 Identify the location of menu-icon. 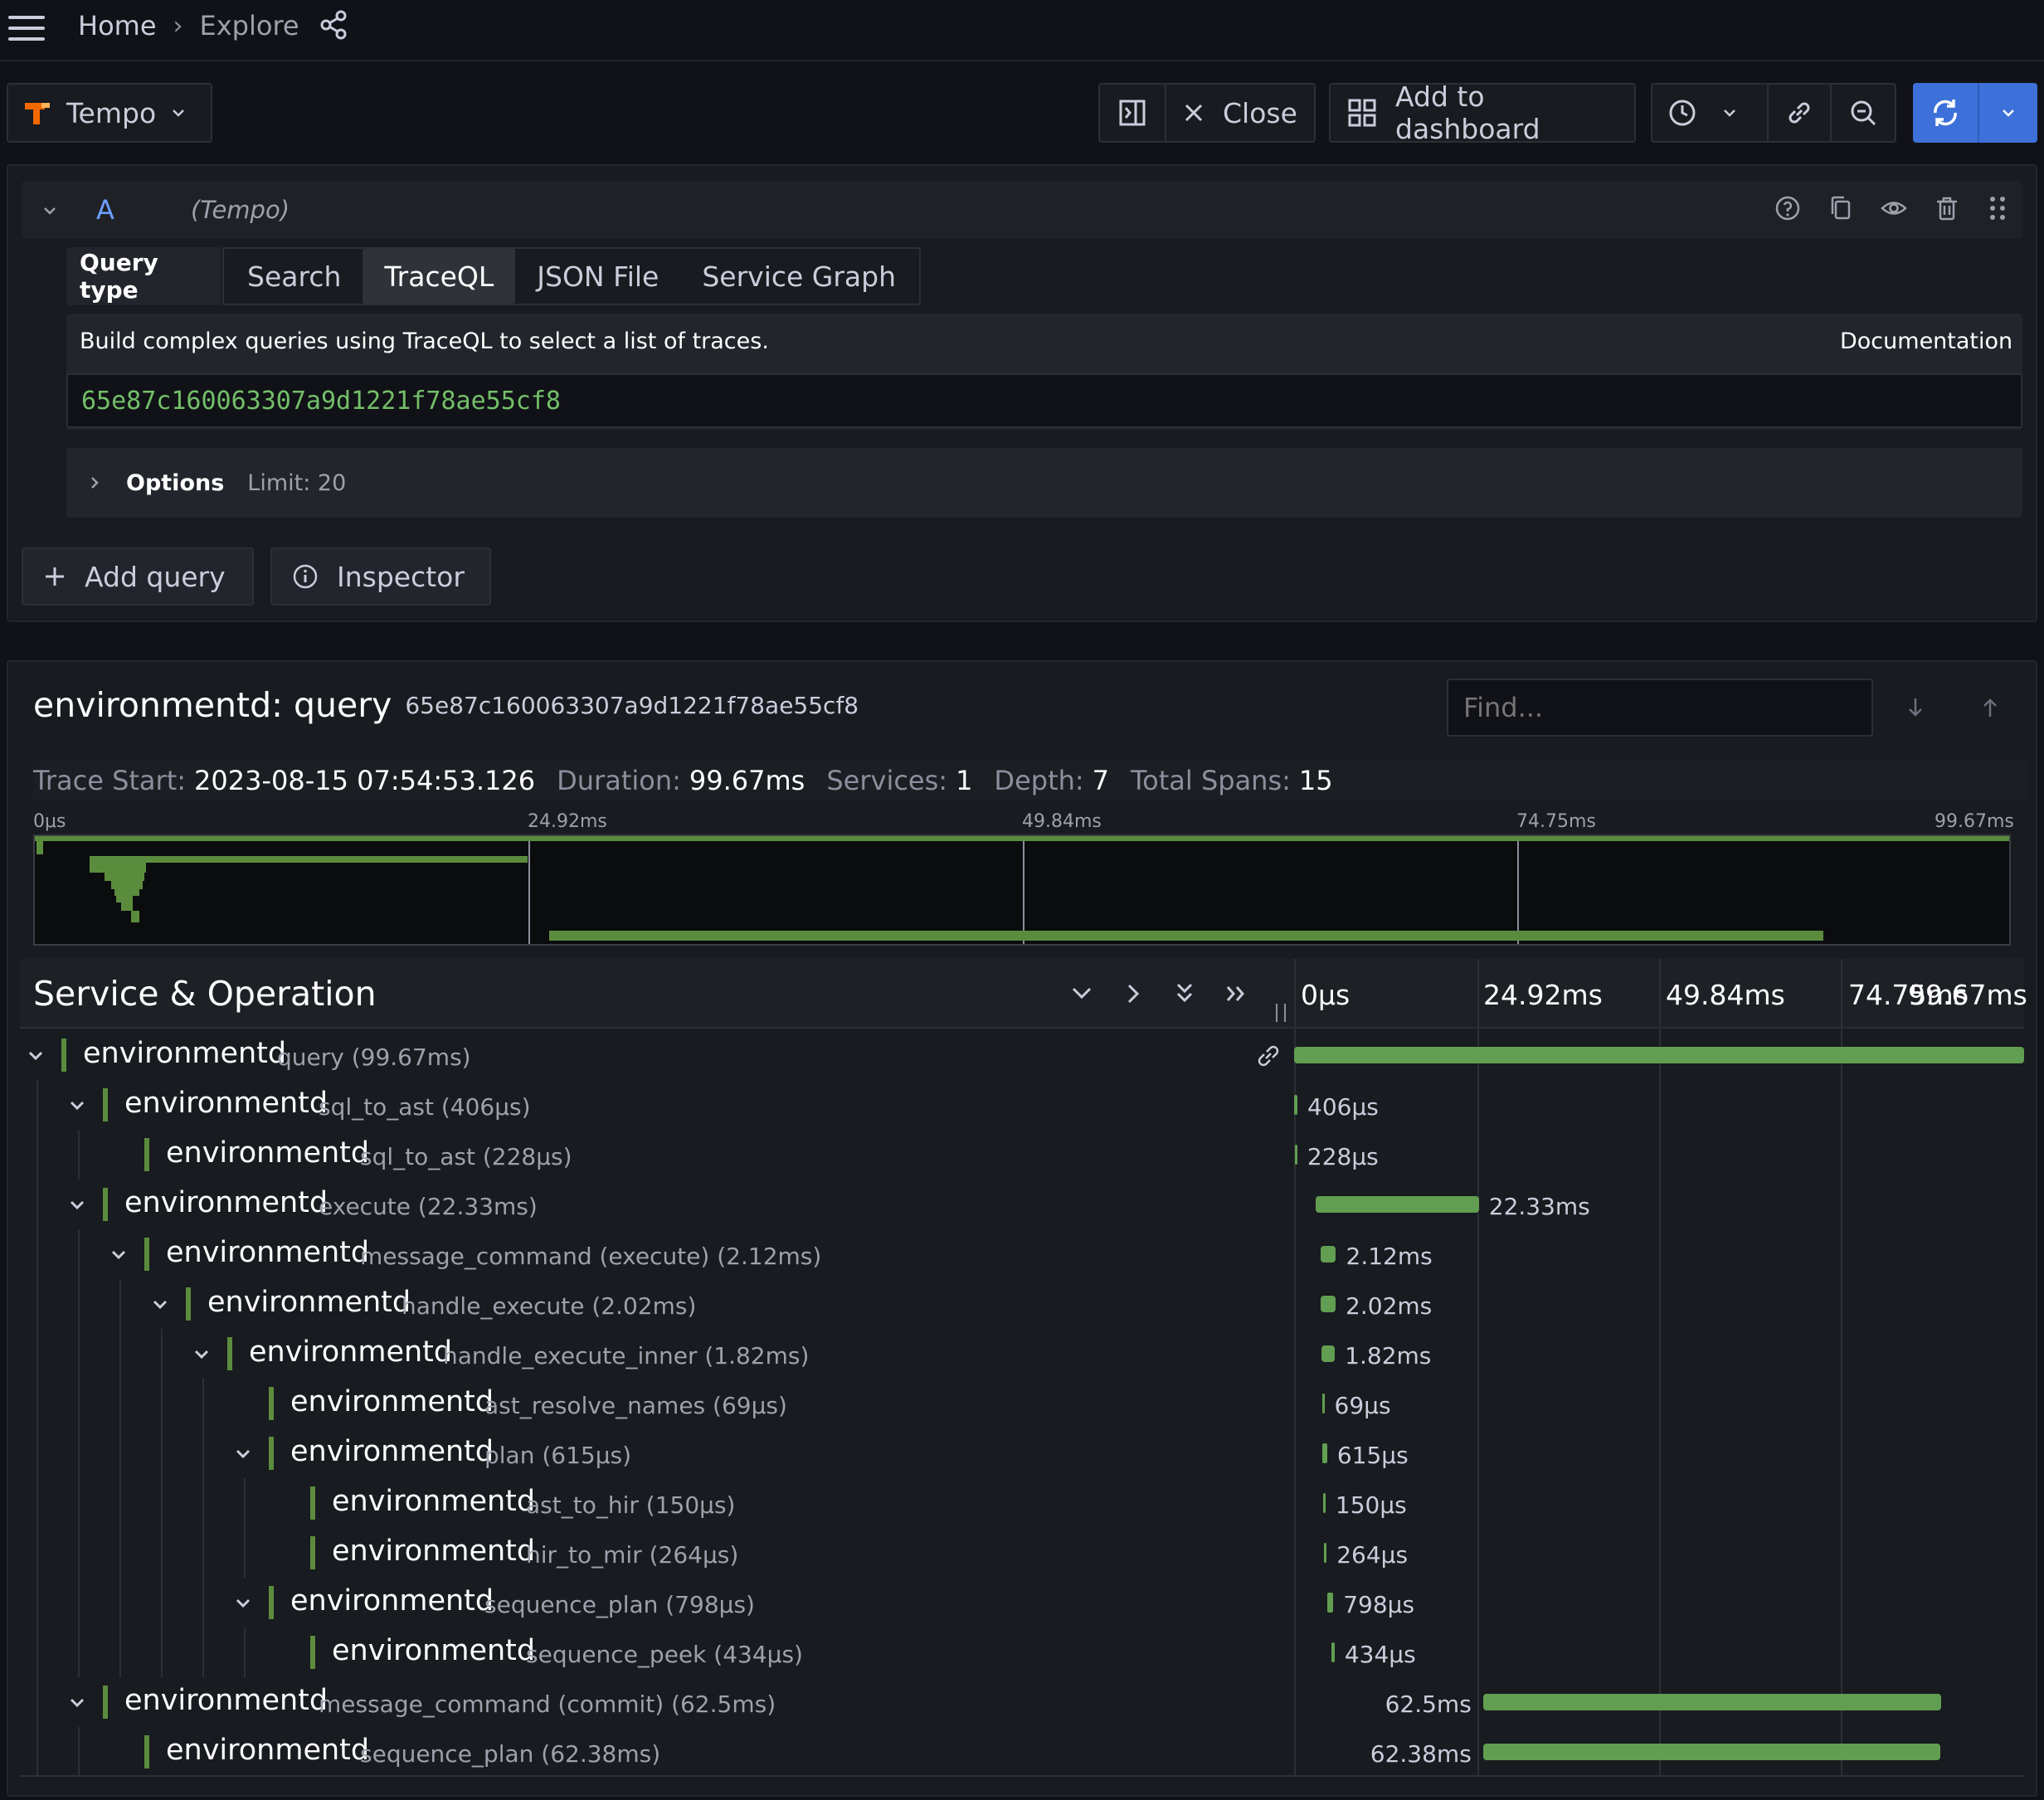
(26, 28).